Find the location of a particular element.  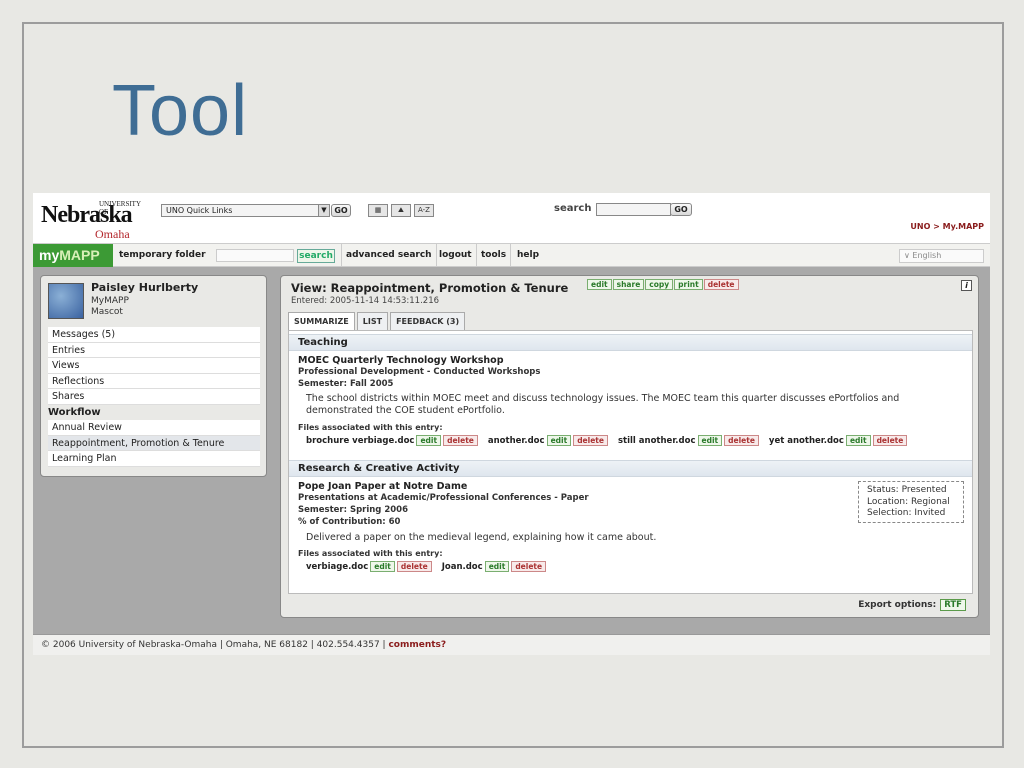

file-item: another.doc edit delete is located at coordinates (548, 440).